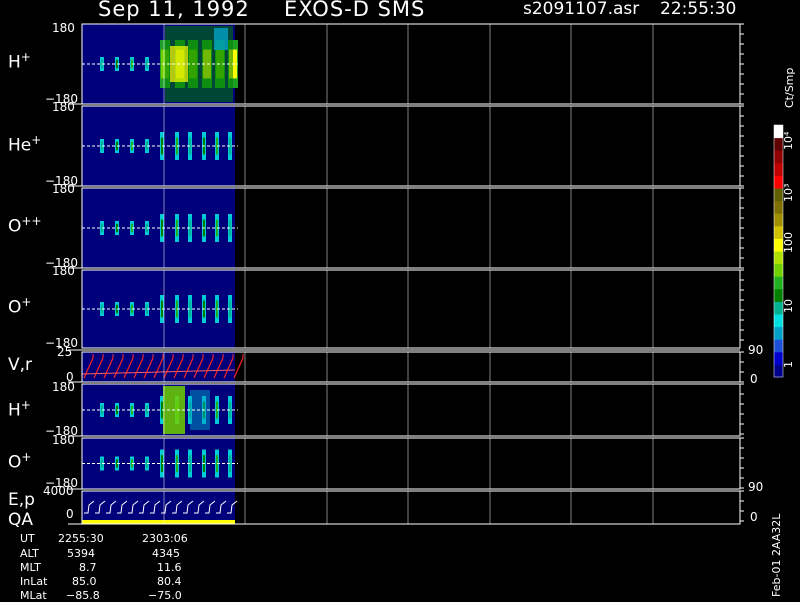  I want to click on ann-label-alt: ALT, so click(29, 553).